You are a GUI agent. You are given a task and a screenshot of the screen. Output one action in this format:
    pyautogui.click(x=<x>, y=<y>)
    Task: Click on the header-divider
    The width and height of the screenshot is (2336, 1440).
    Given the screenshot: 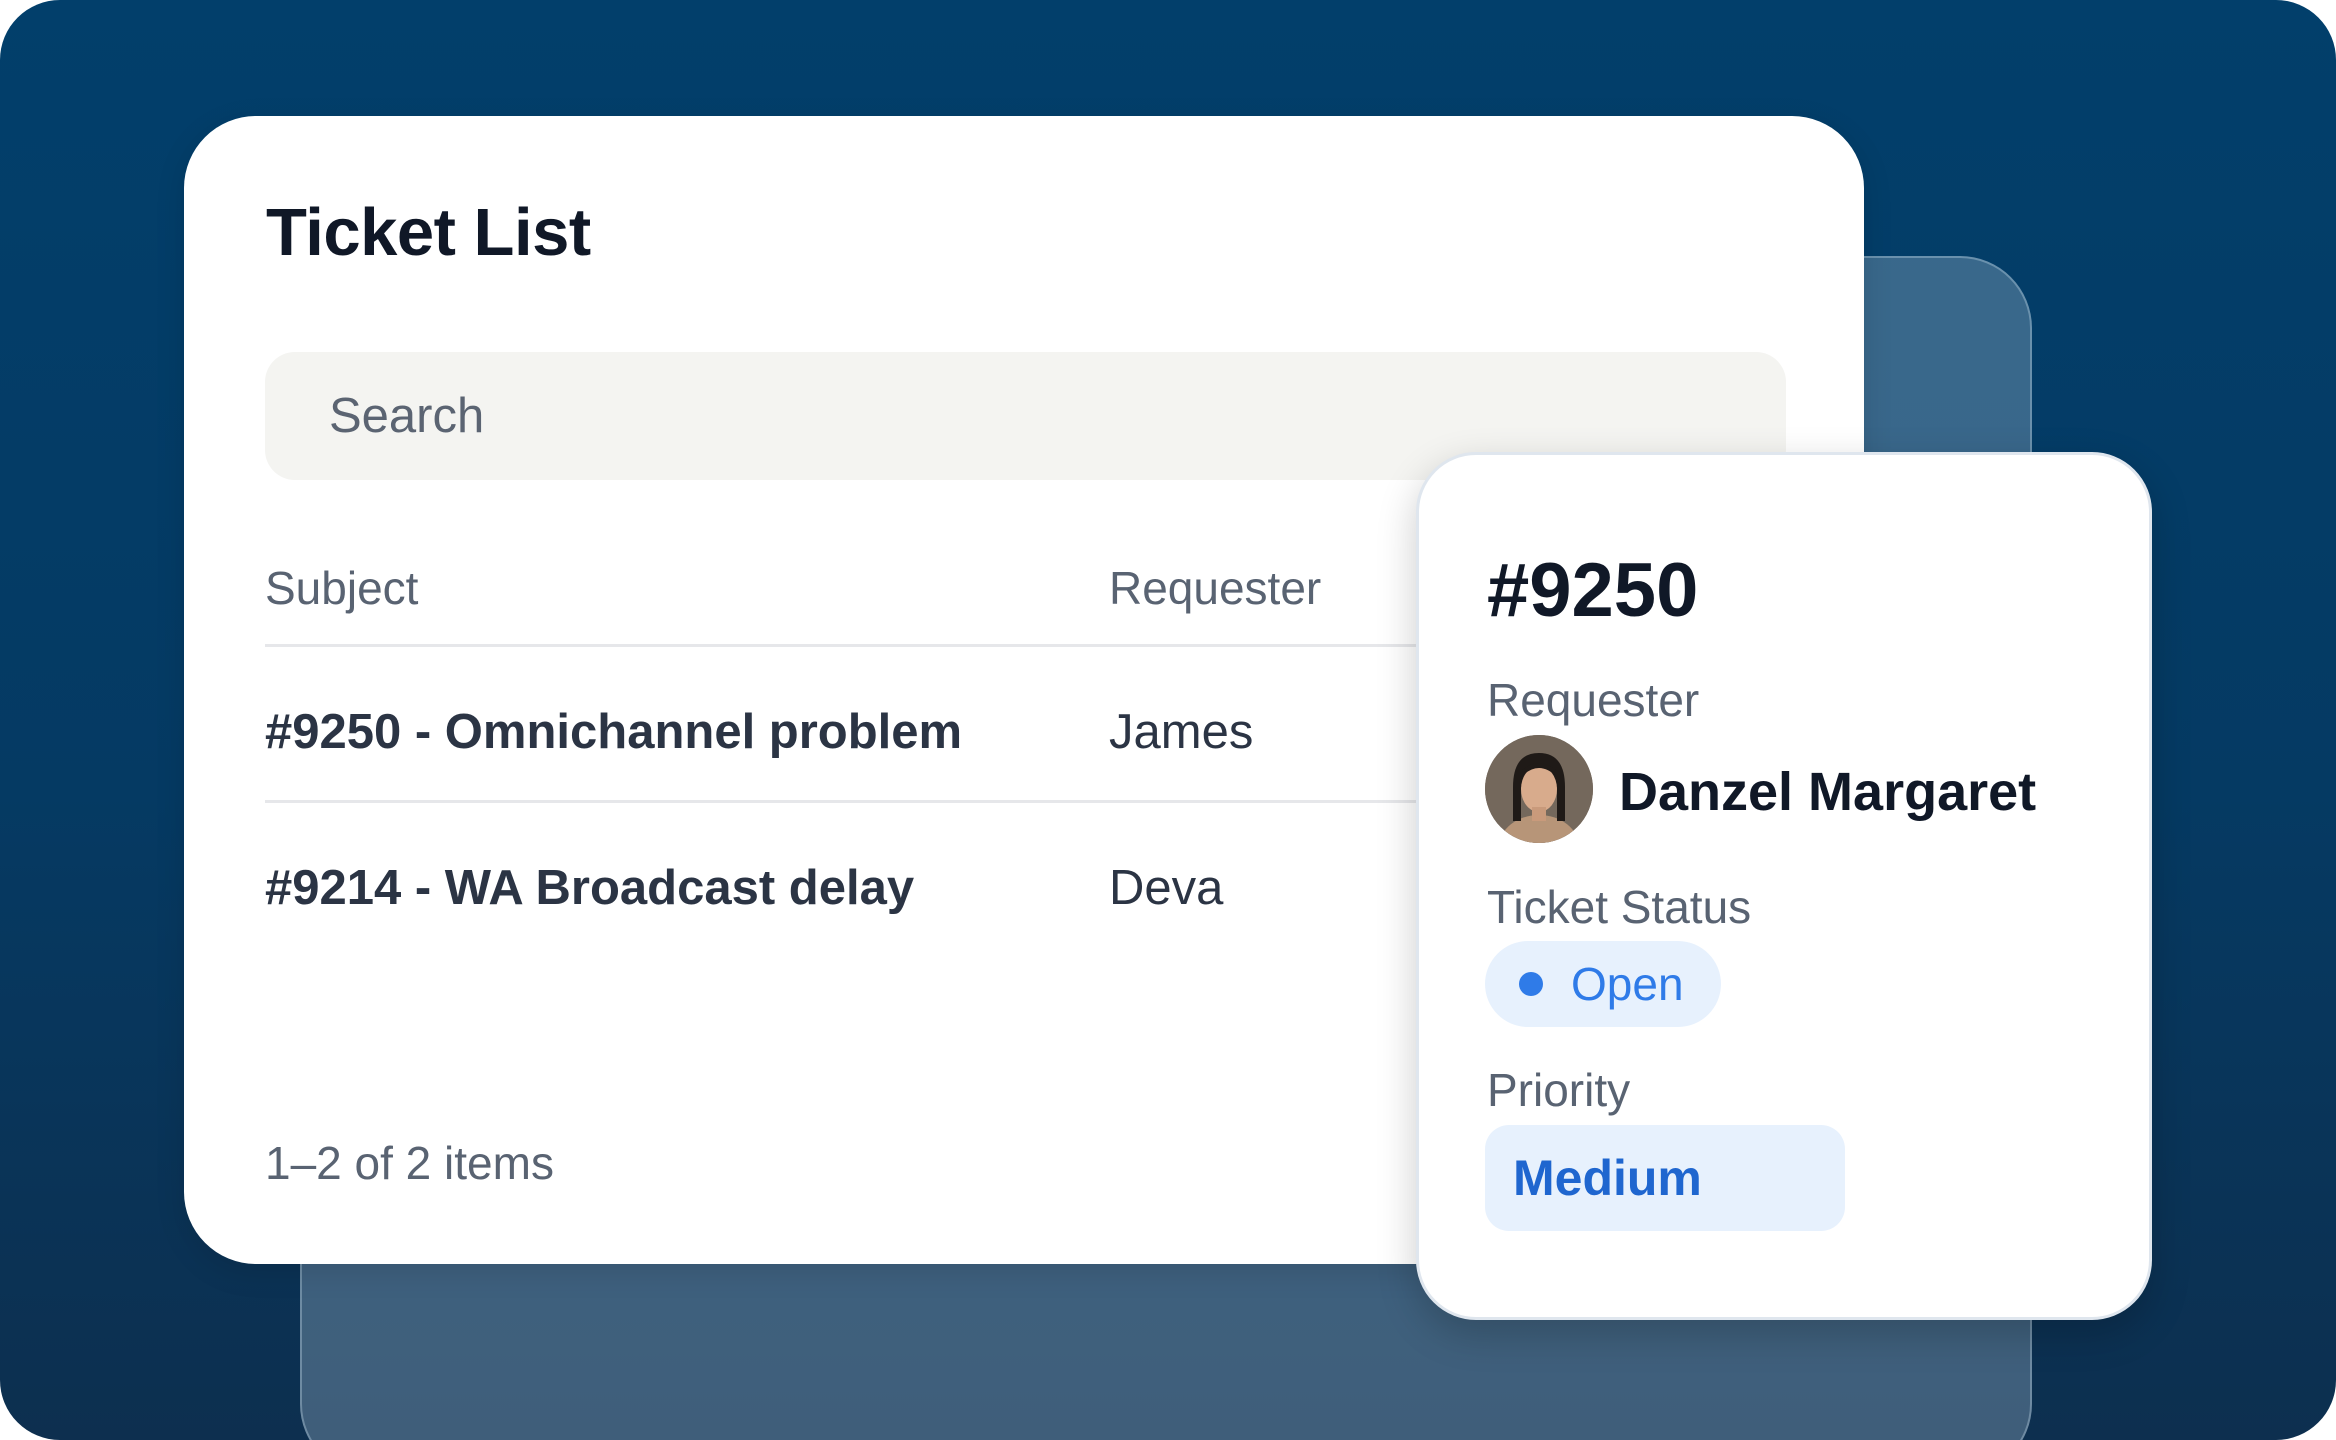 What is the action you would take?
    pyautogui.click(x=865, y=645)
    